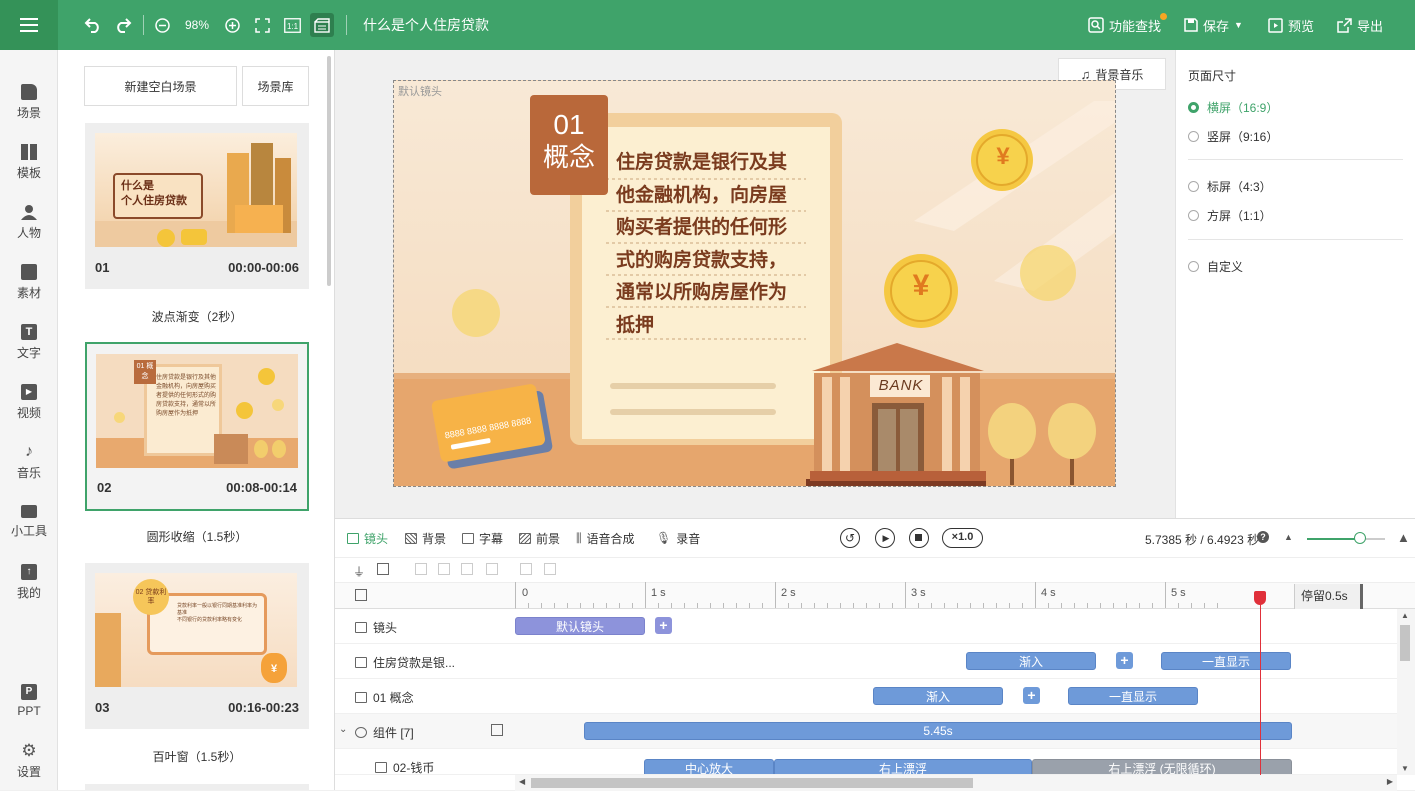 The width and height of the screenshot is (1415, 791). What do you see at coordinates (956, 783) in the screenshot?
I see `timeline-hscroll: ◀ ▶` at bounding box center [956, 783].